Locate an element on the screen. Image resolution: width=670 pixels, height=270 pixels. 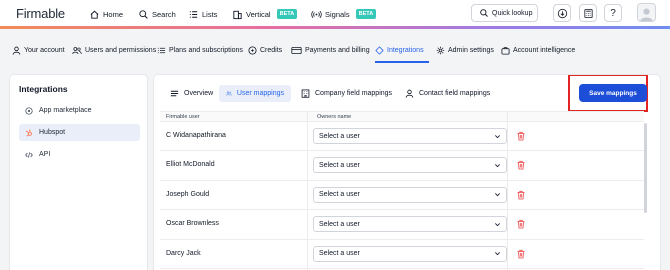
table-row: Darcy Jack Select a user is located at coordinates (402, 254).